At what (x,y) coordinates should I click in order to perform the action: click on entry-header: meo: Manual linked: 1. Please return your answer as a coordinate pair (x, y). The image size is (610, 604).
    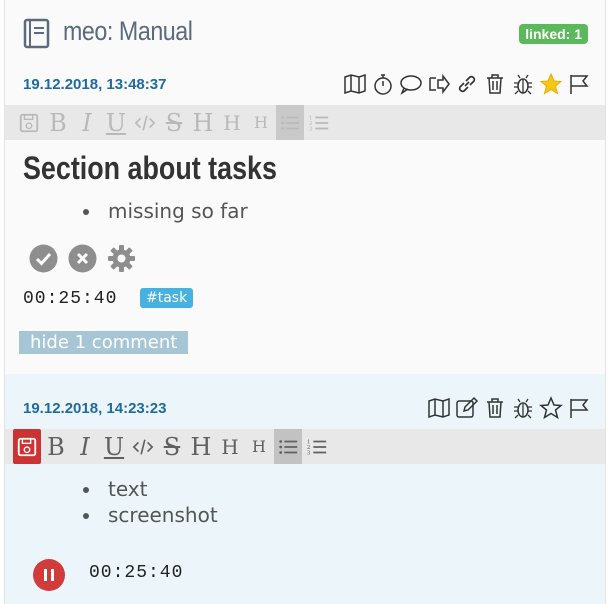
    Looking at the image, I should click on (305, 35).